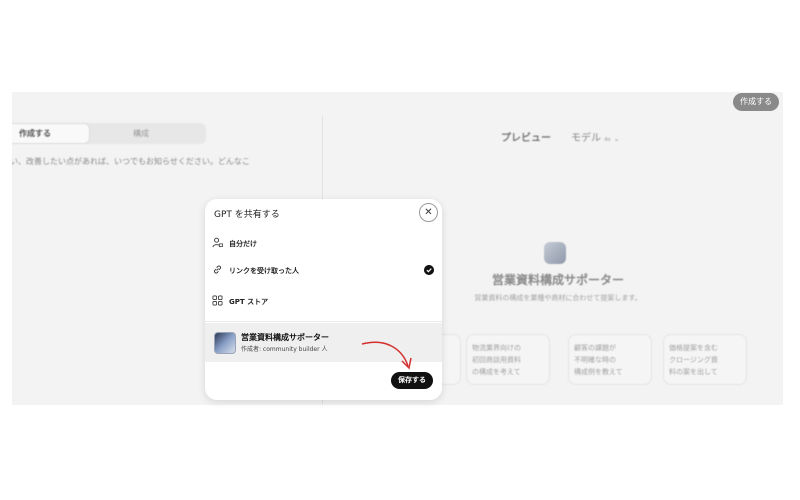 The height and width of the screenshot is (500, 800). Describe the element at coordinates (386, 355) in the screenshot. I see `annotation-arrow-icon` at that location.